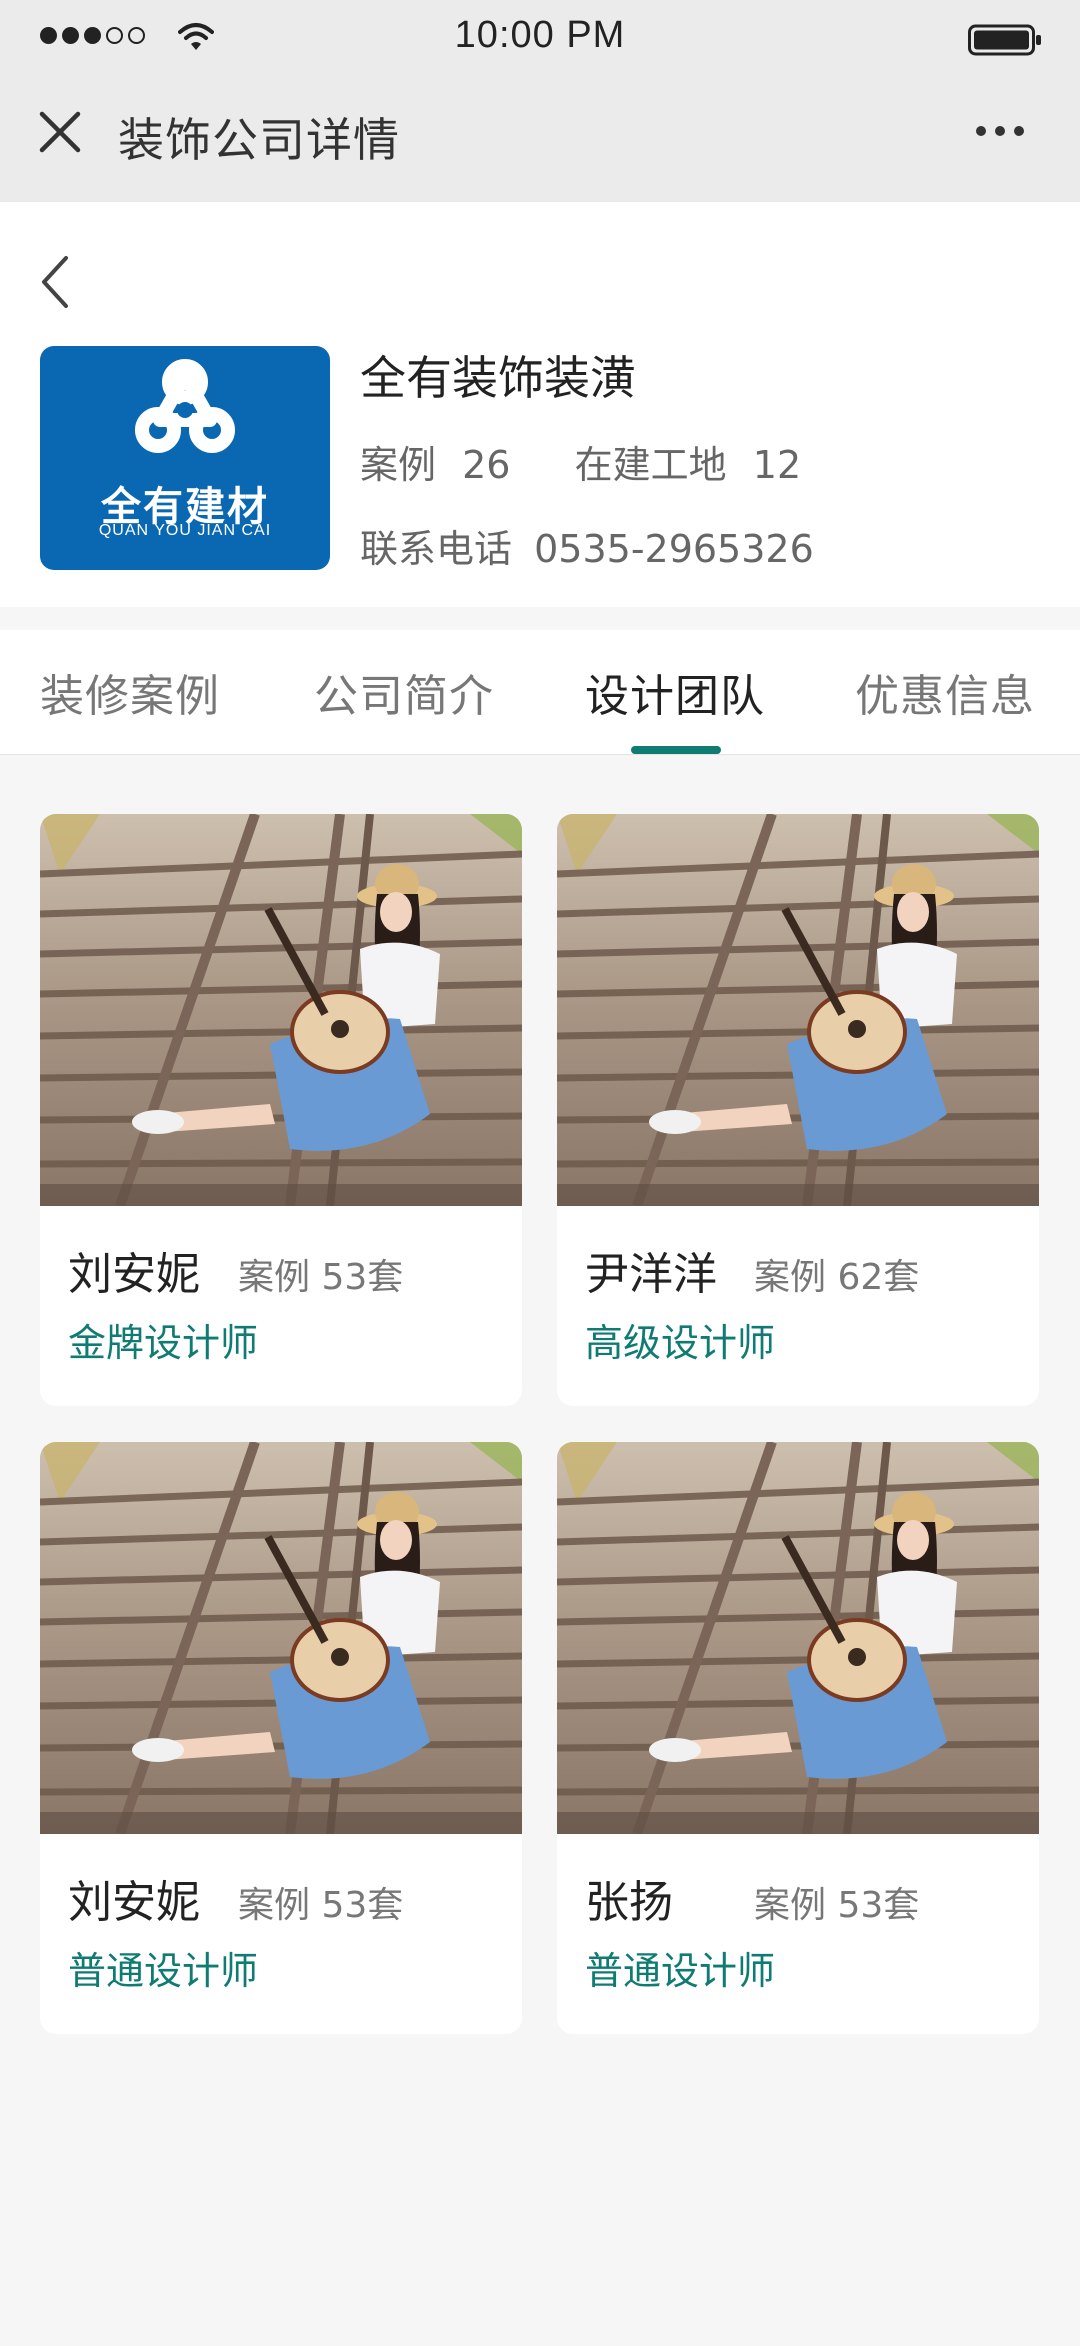 The image size is (1080, 2346). What do you see at coordinates (1004, 40) in the screenshot?
I see `battery-icon` at bounding box center [1004, 40].